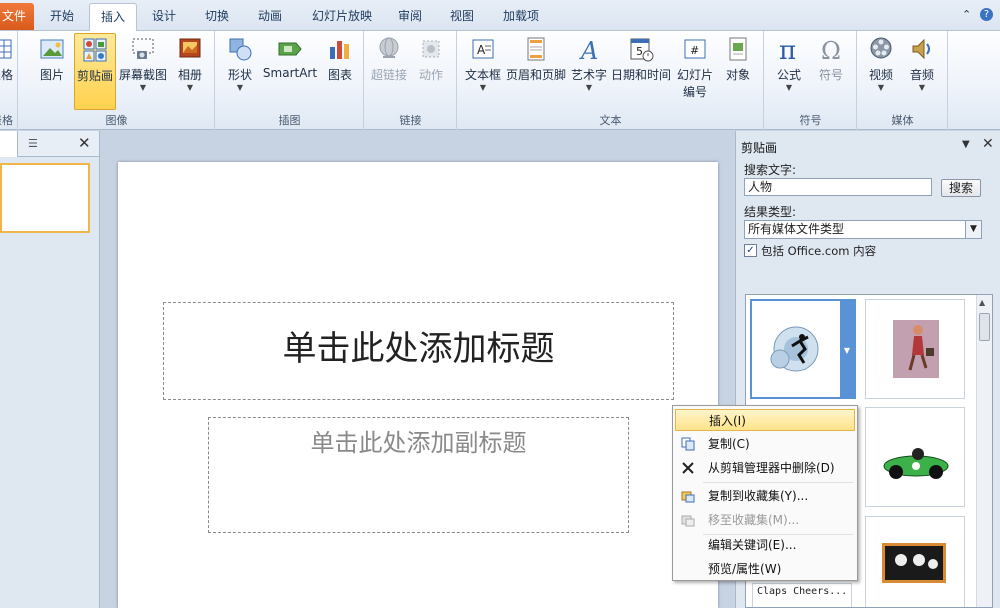 The height and width of the screenshot is (608, 1000). I want to click on tab-review: 审阅, so click(410, 17).